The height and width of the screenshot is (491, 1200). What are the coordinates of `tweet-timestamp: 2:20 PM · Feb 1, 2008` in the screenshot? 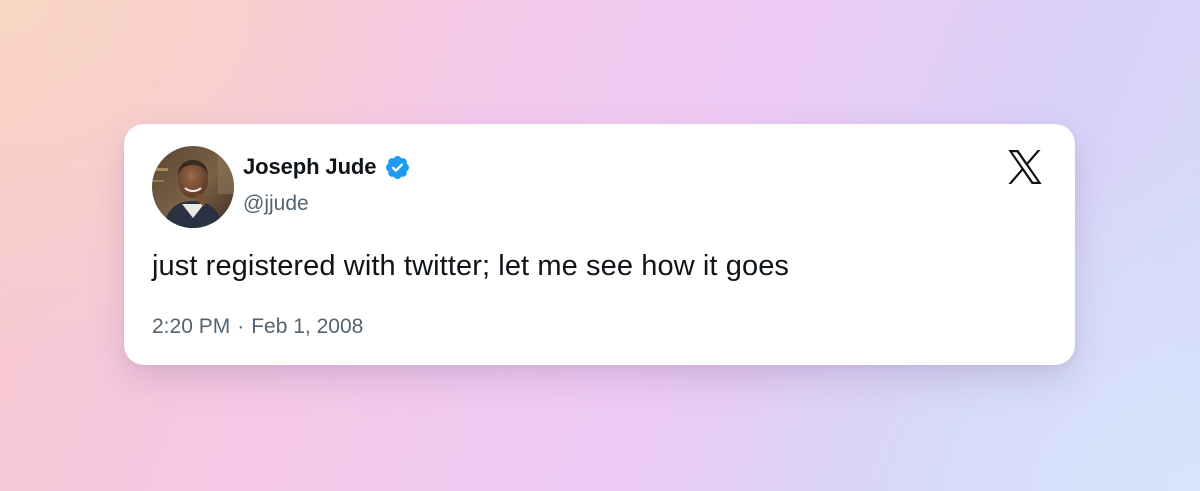 It's located at (257, 327).